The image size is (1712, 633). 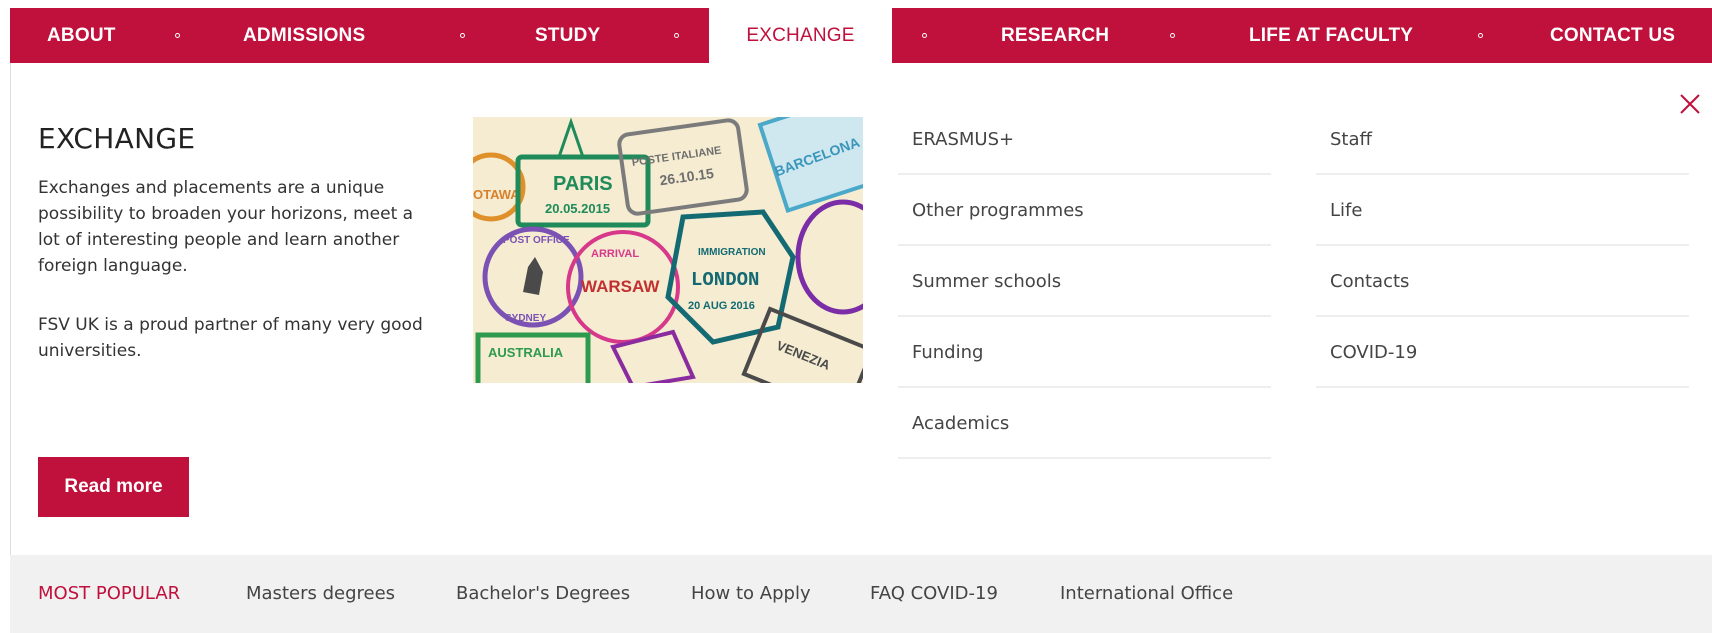 What do you see at coordinates (1502, 210) in the screenshot?
I see `link-life: Life` at bounding box center [1502, 210].